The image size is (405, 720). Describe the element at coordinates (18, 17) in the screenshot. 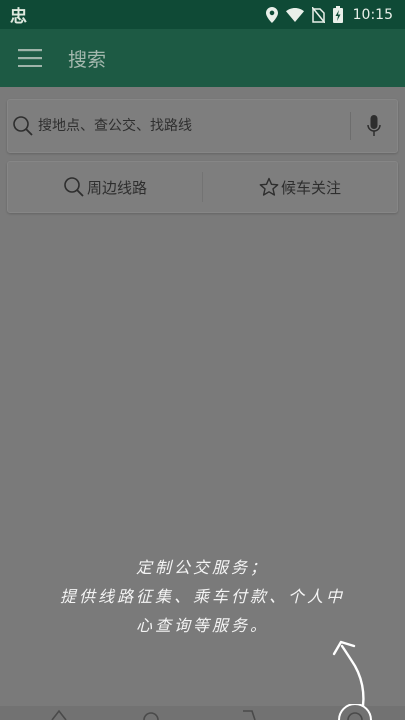

I see `app-notification-icon: 忠` at that location.